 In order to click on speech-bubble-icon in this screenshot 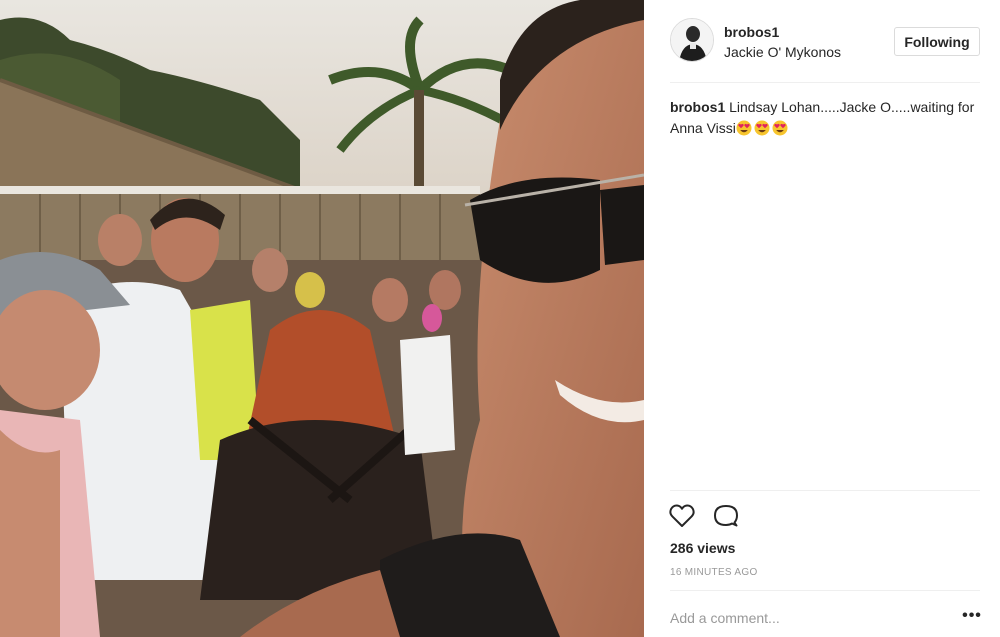, I will do `click(726, 516)`.